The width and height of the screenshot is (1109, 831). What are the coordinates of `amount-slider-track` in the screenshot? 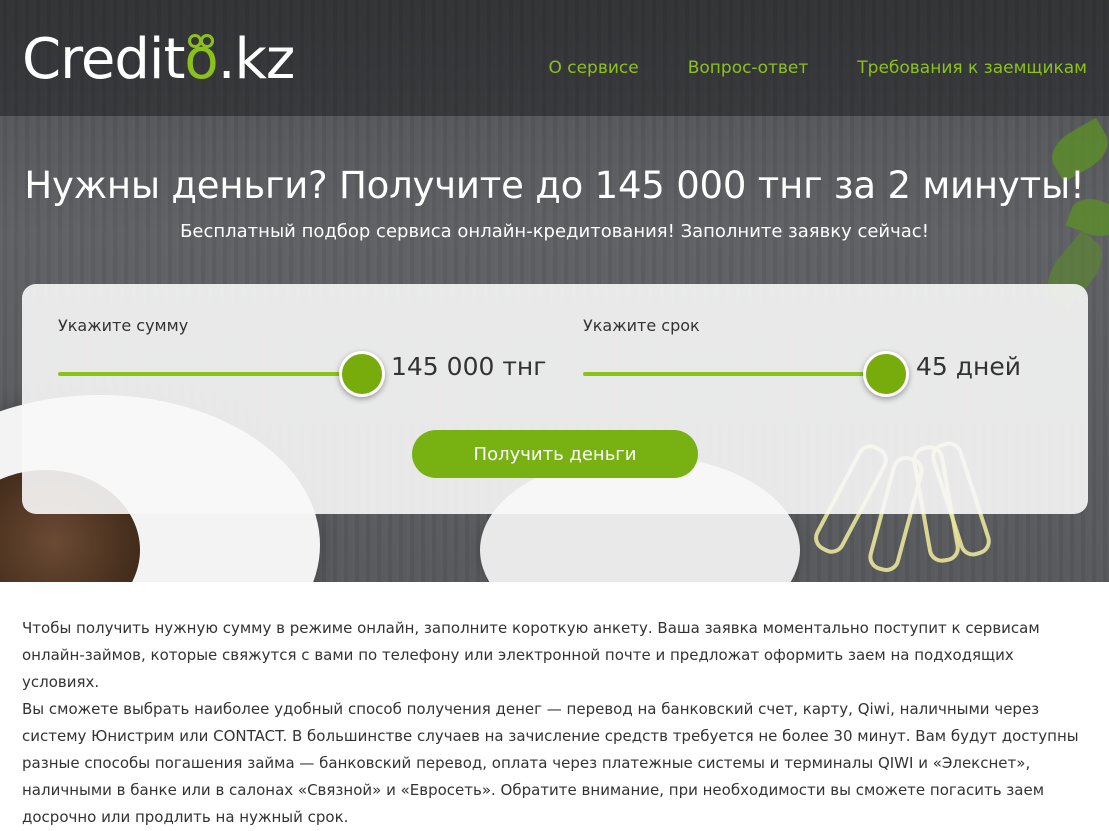 It's located at (210, 374).